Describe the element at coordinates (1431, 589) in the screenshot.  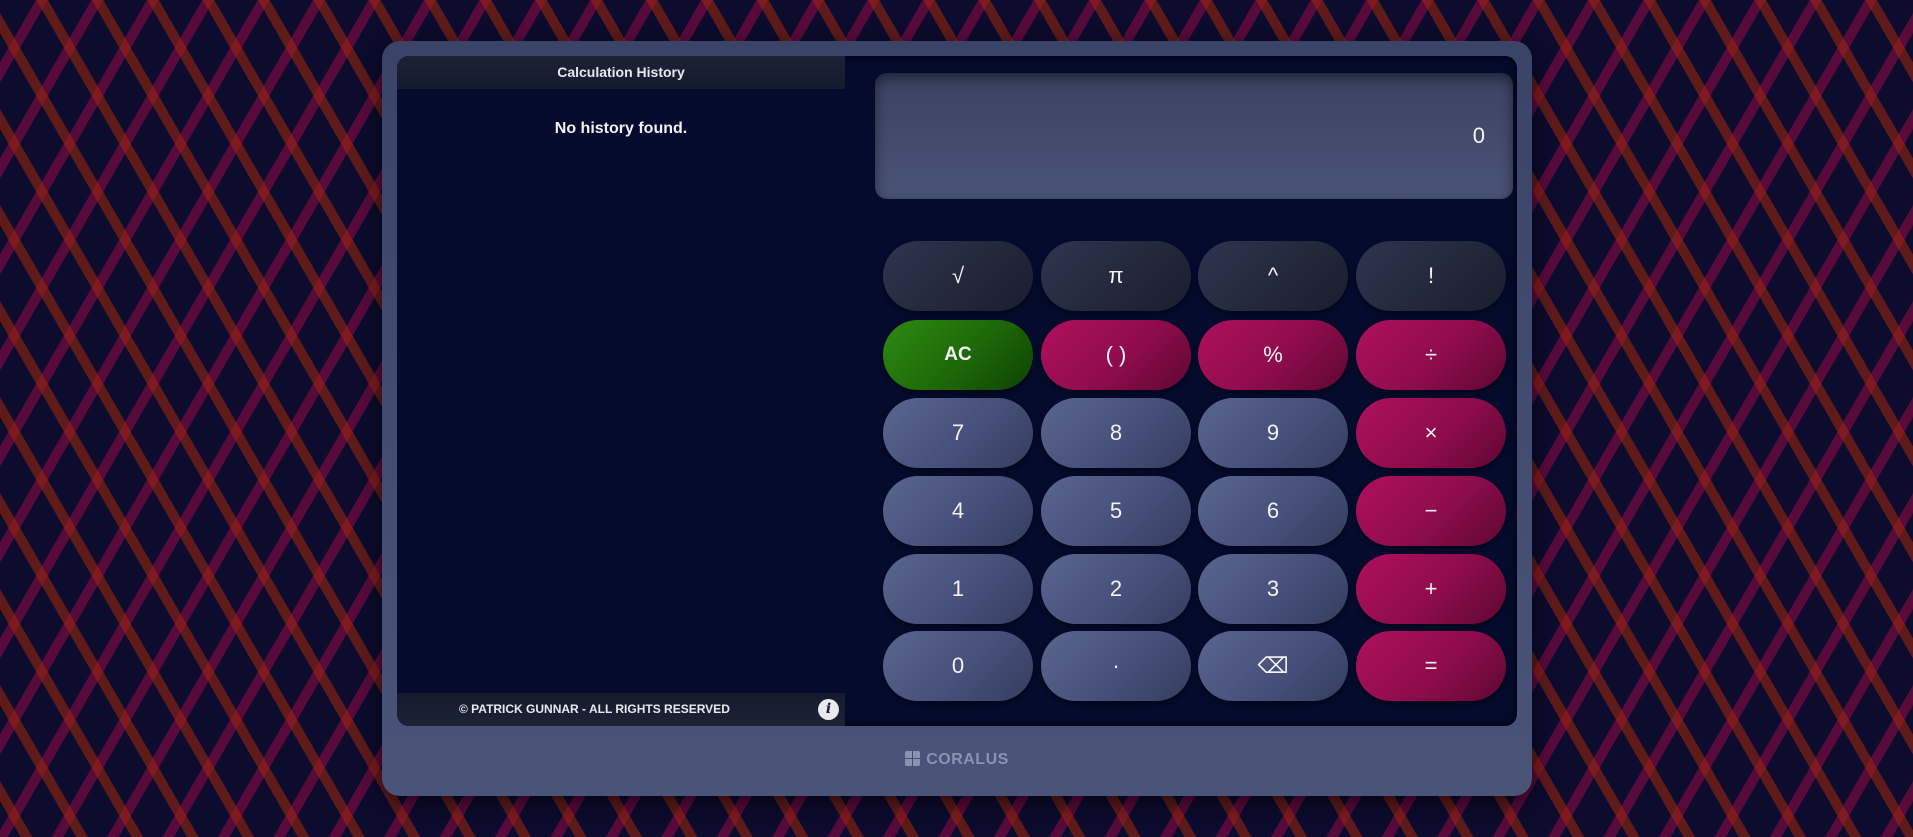
I see `add-button: +` at that location.